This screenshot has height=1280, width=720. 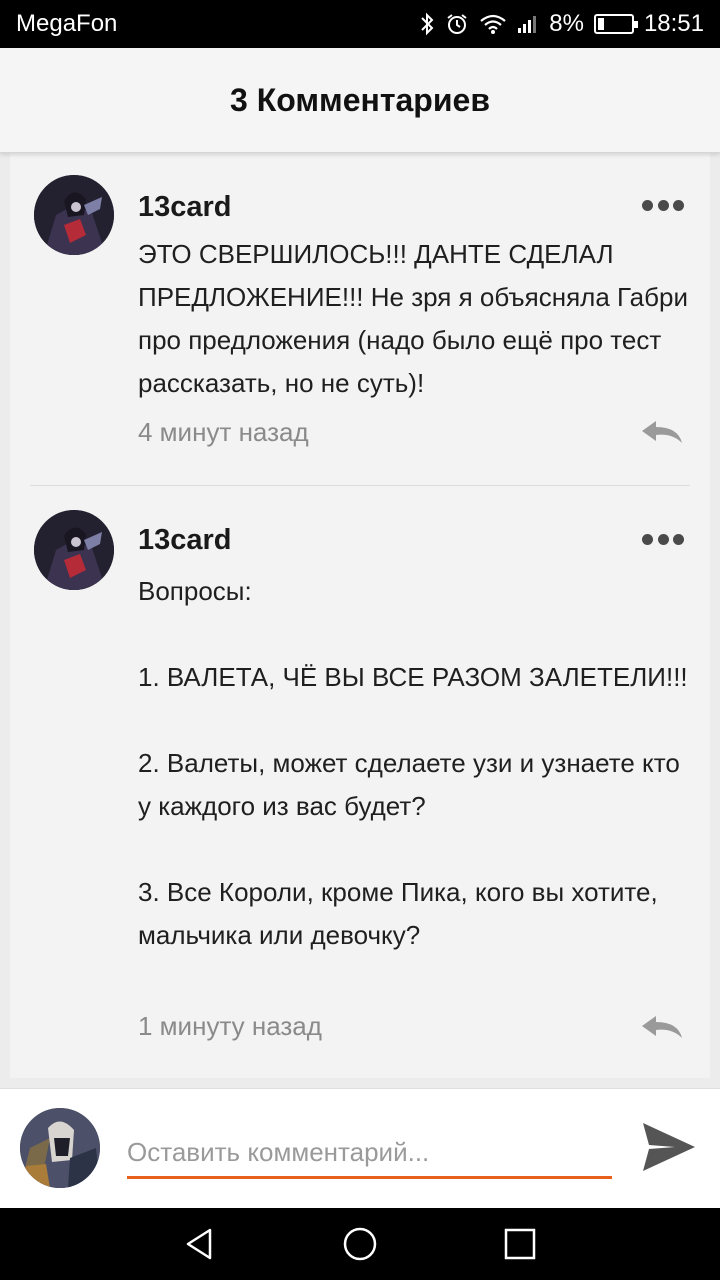 What do you see at coordinates (566, 23) in the screenshot?
I see `battery-percent: 8%` at bounding box center [566, 23].